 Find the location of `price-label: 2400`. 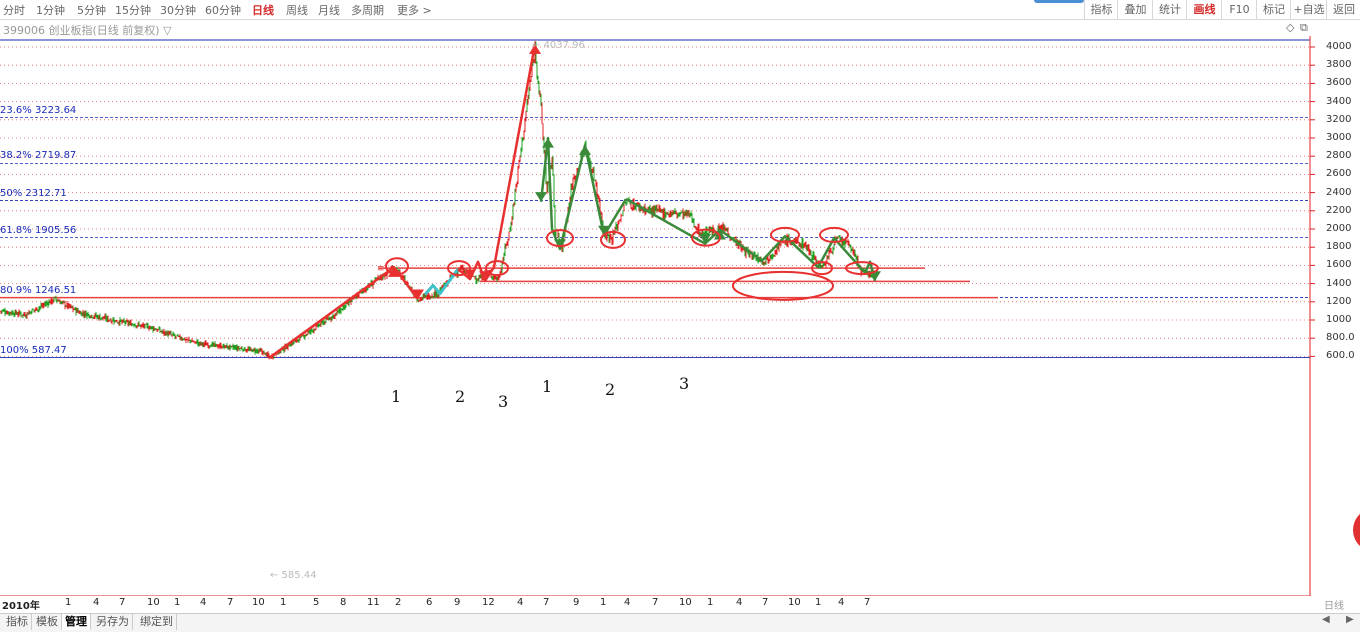

price-label: 2400 is located at coordinates (1339, 192).